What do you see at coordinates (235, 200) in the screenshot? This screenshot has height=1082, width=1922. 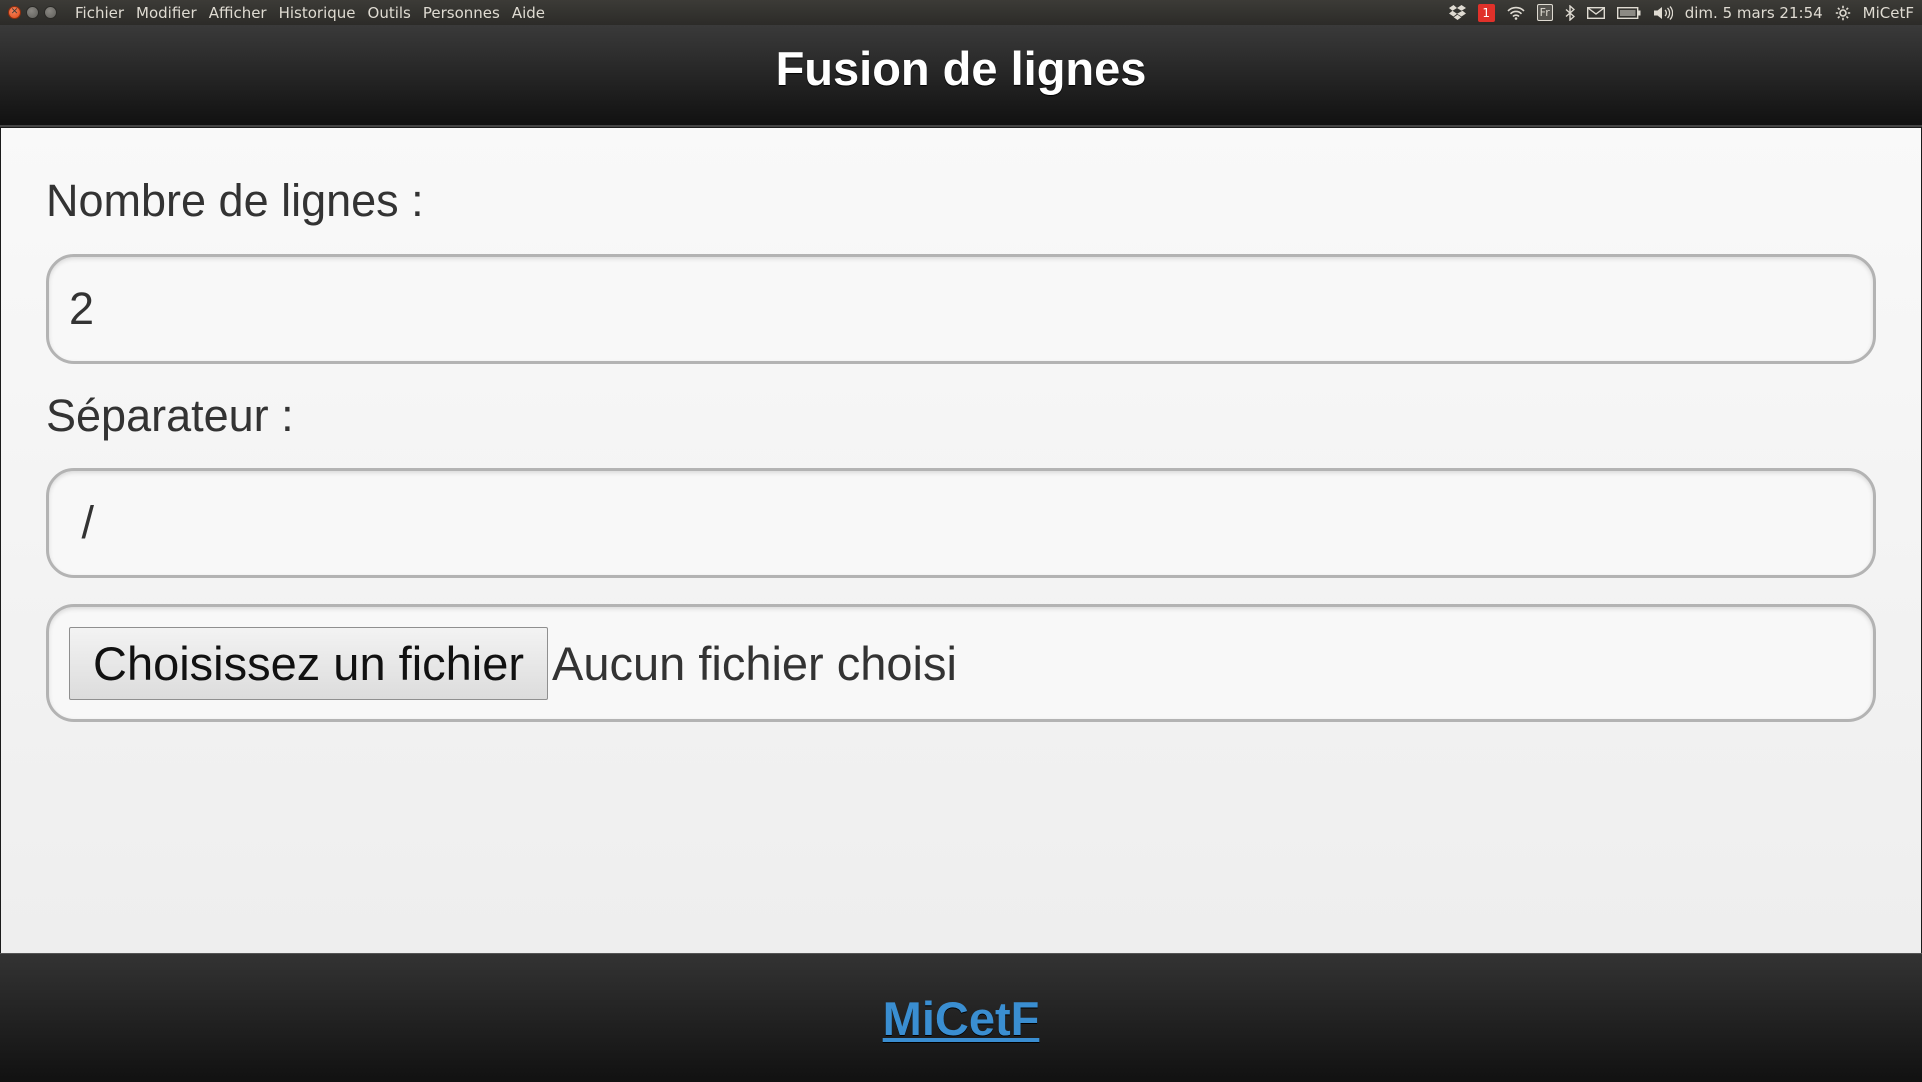 I see `lines-count-label: Nombre de lignes :` at bounding box center [235, 200].